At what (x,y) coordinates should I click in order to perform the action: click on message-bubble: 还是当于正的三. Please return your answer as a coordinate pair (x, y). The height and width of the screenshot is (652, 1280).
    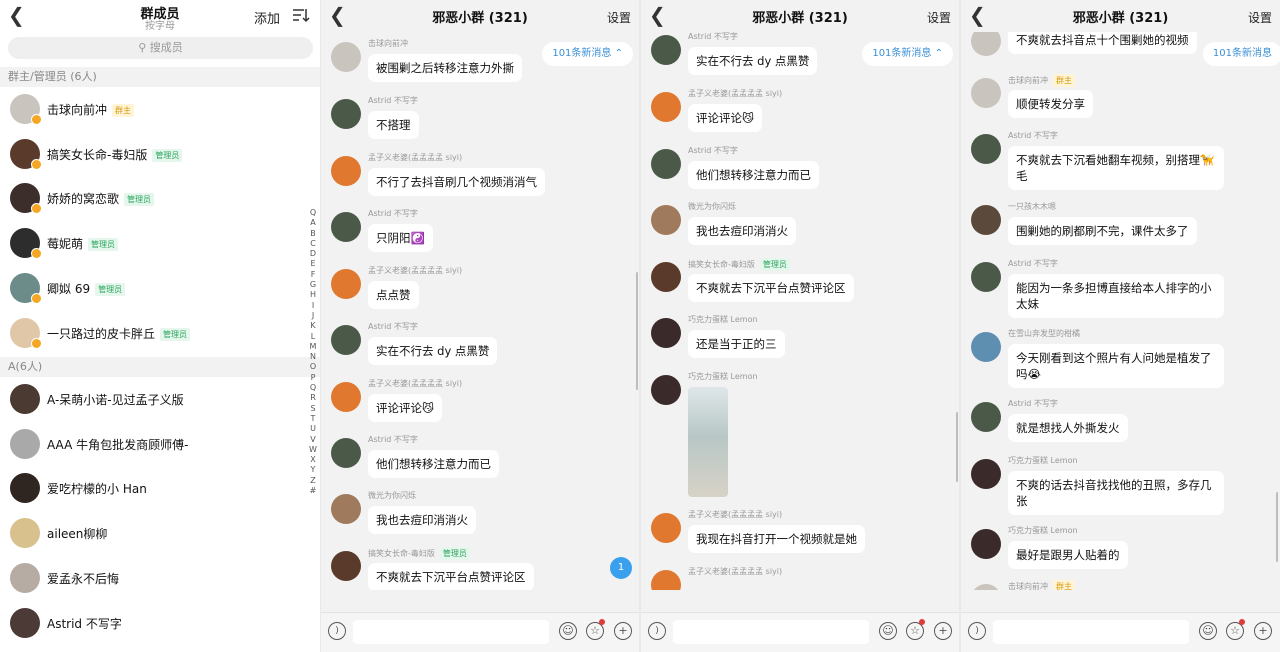
    Looking at the image, I should click on (736, 344).